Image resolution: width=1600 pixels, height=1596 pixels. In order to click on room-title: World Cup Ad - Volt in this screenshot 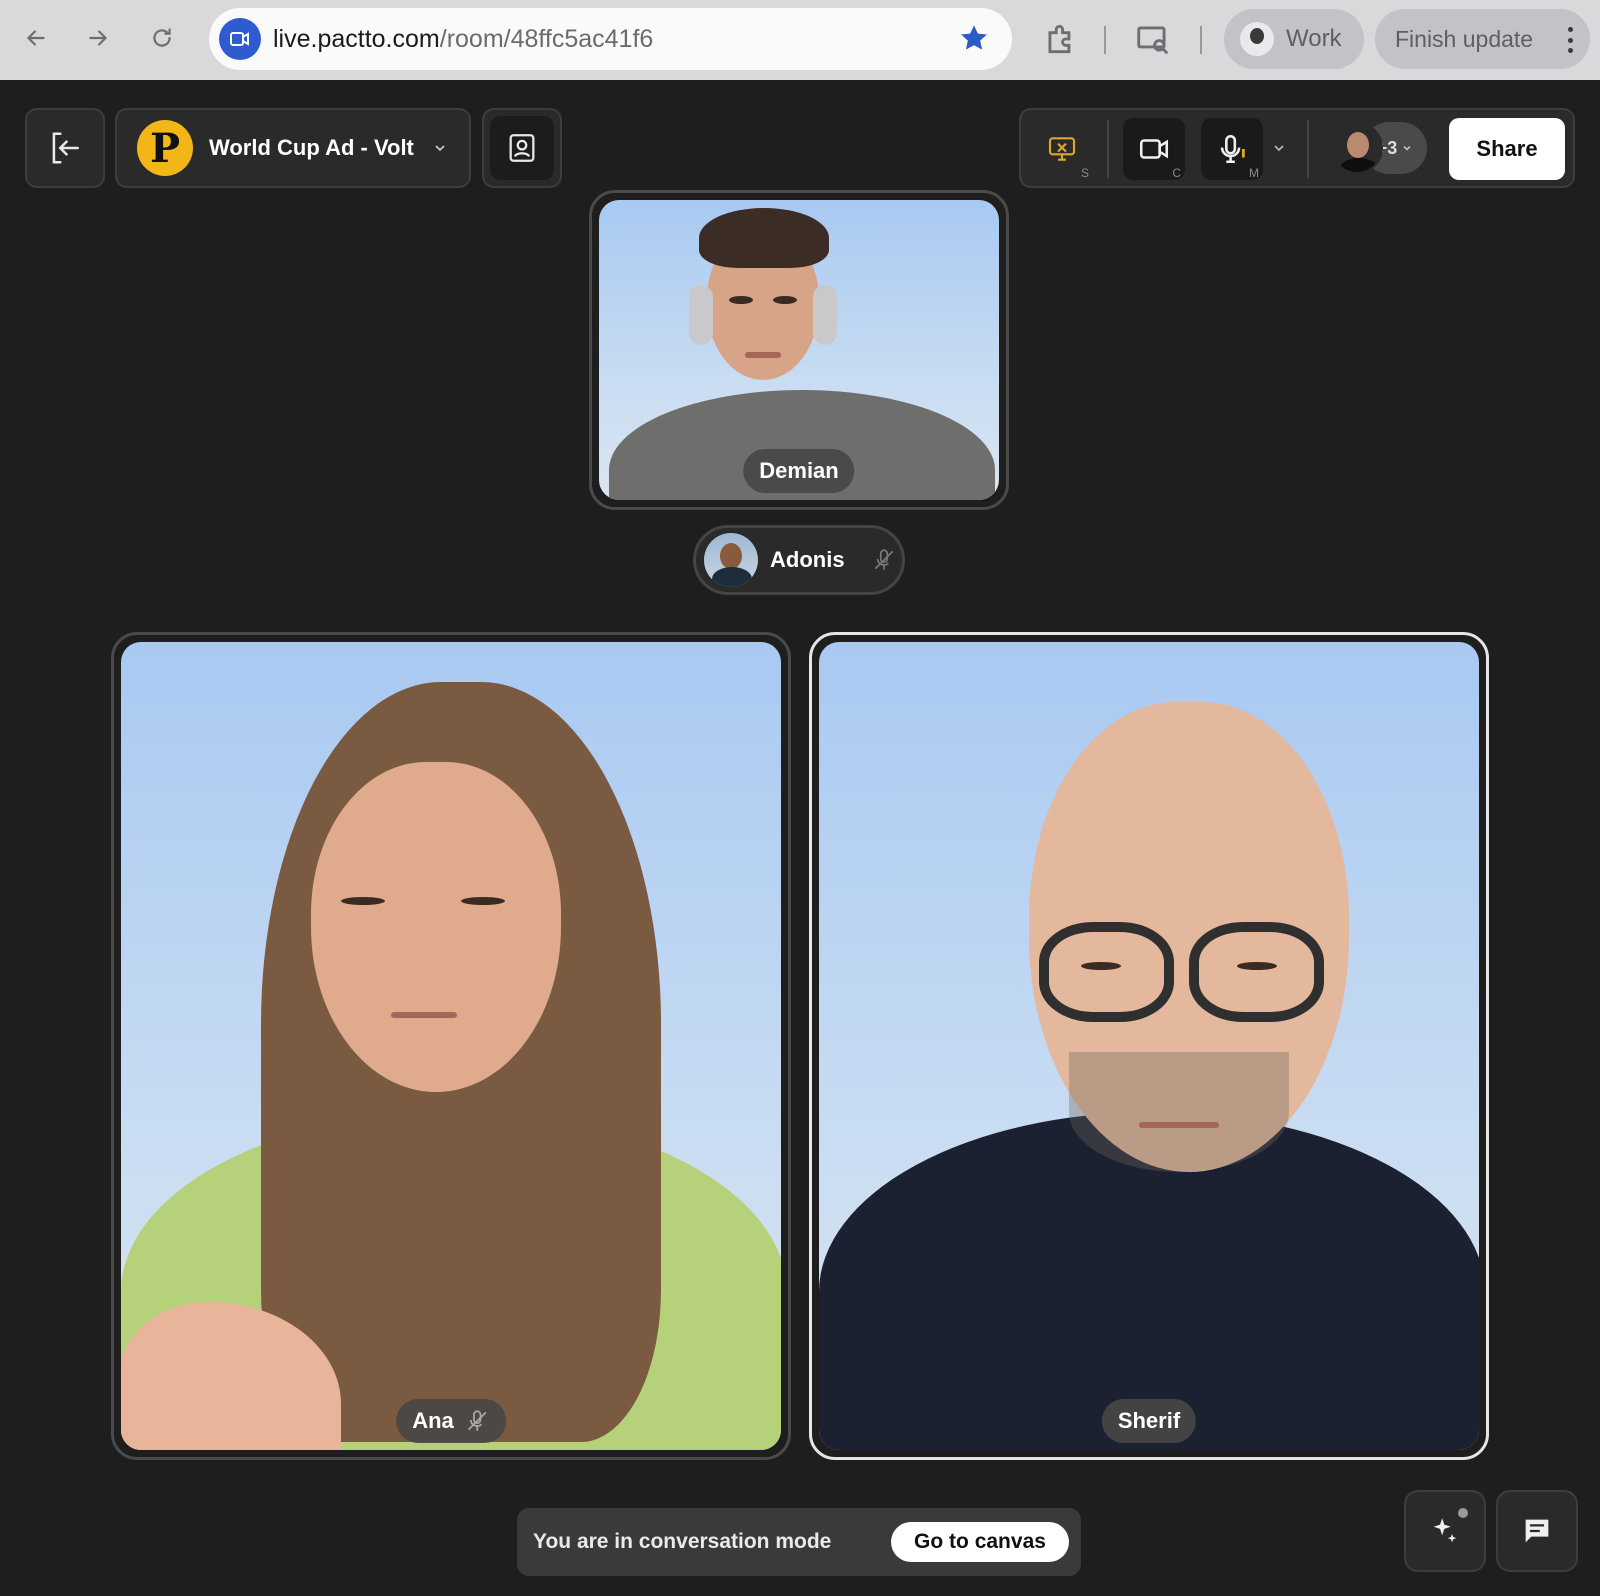, I will do `click(311, 147)`.